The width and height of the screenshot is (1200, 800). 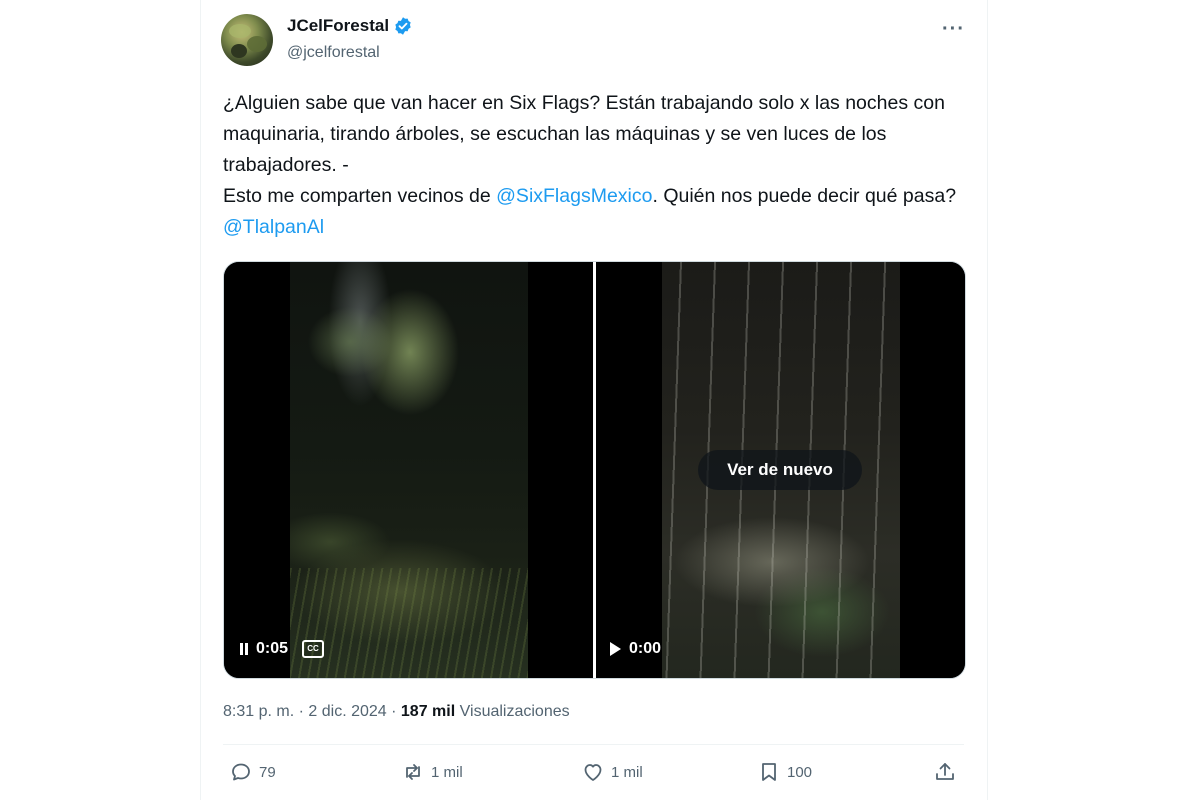 What do you see at coordinates (241, 772) in the screenshot?
I see `reply-icon` at bounding box center [241, 772].